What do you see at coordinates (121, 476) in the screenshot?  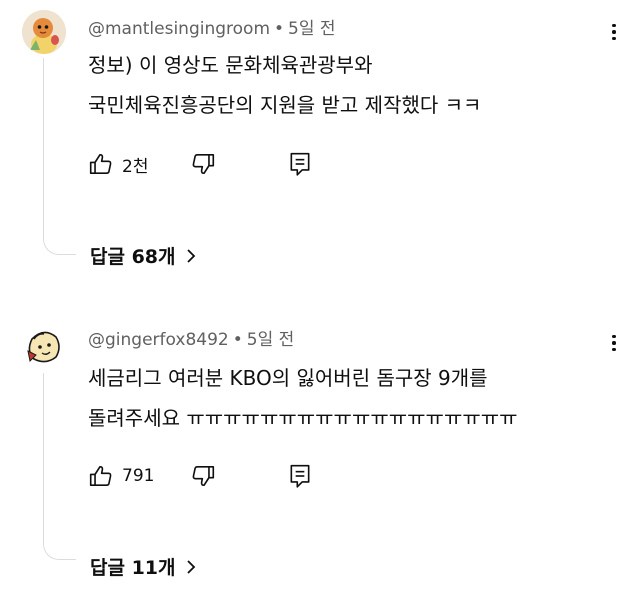 I see `like-button: 791` at bounding box center [121, 476].